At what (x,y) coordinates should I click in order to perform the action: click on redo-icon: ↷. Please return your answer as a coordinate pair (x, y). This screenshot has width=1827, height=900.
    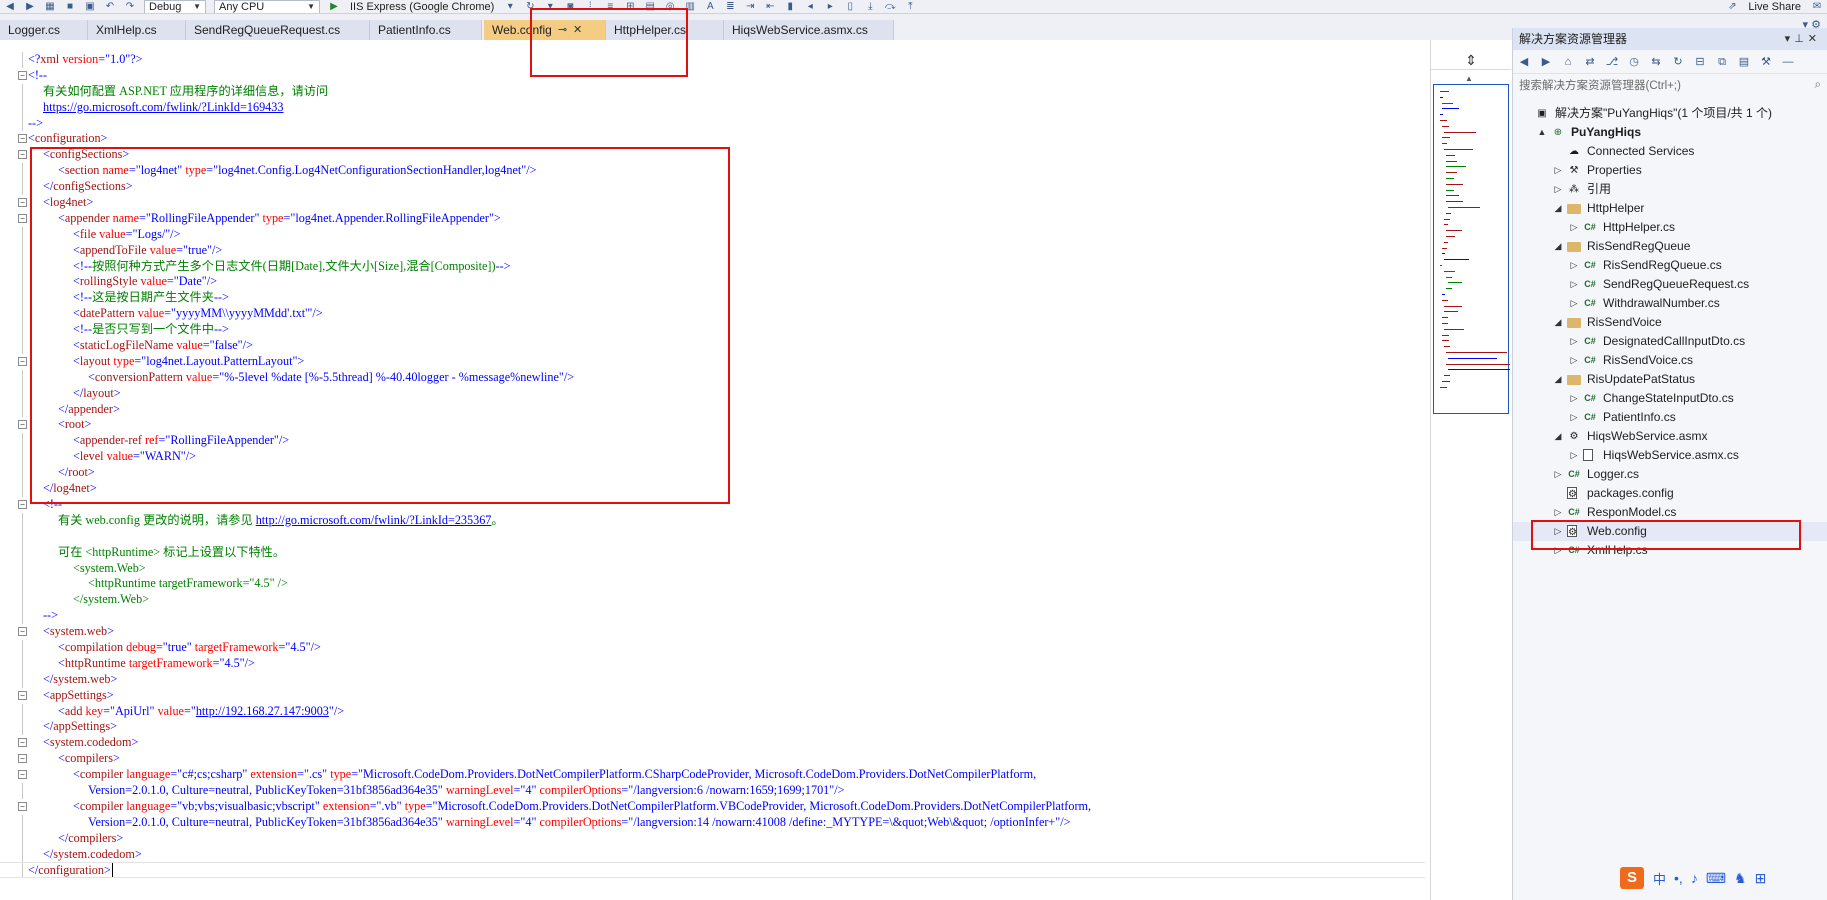
    Looking at the image, I should click on (130, 6).